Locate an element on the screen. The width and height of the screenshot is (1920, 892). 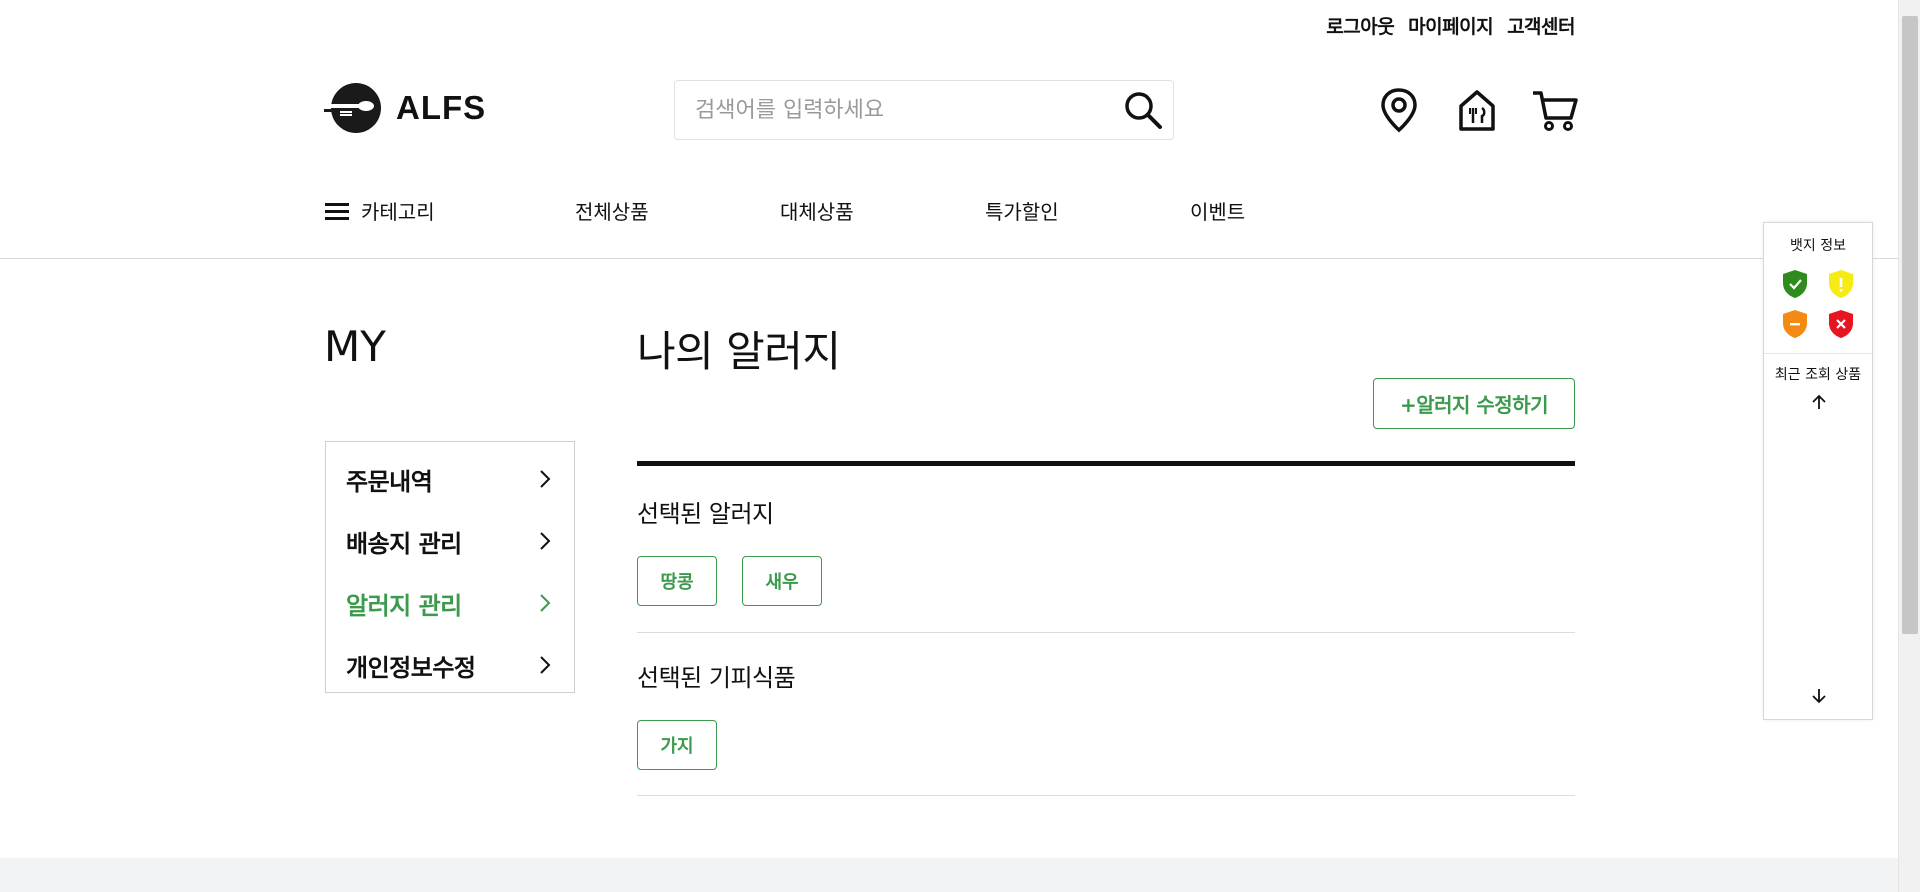
search-box is located at coordinates (924, 110).